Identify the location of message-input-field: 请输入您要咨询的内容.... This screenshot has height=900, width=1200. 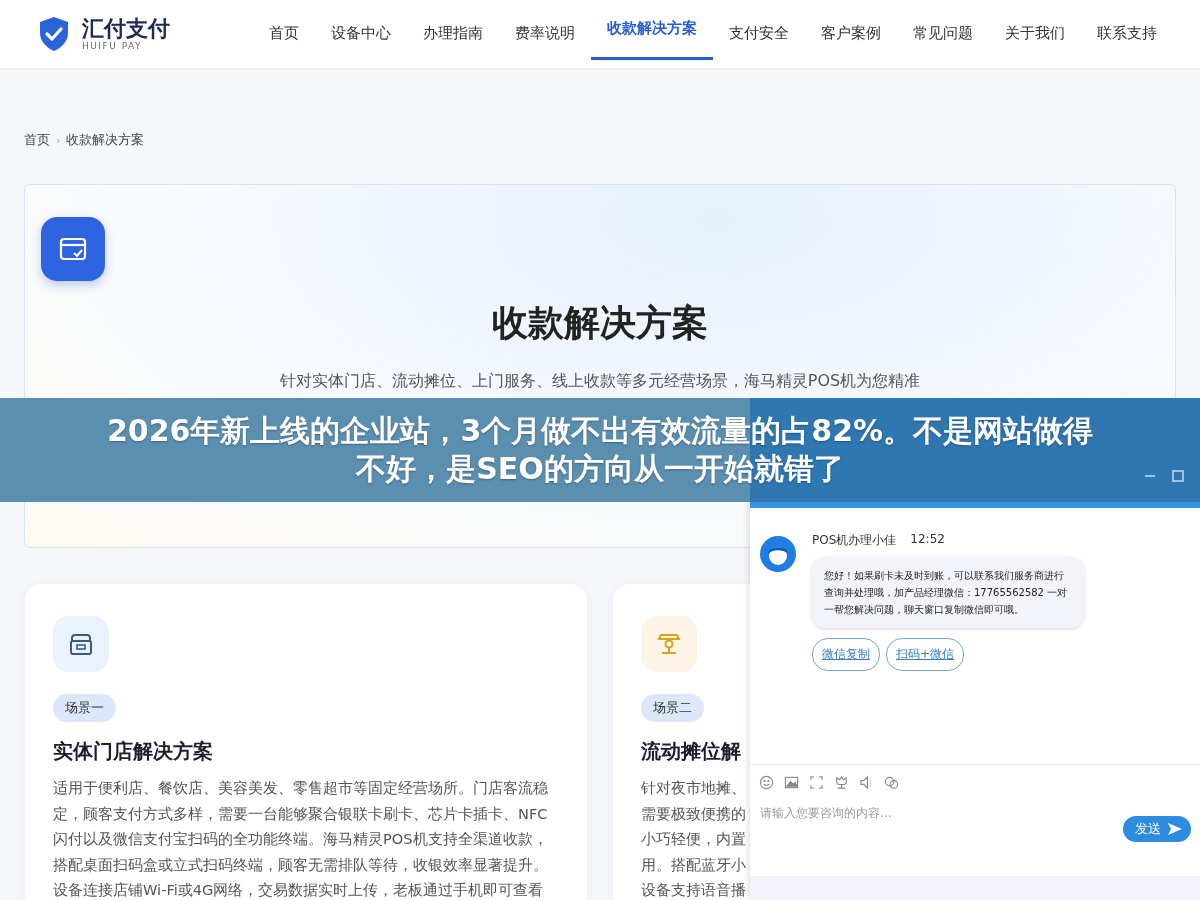
(941, 813).